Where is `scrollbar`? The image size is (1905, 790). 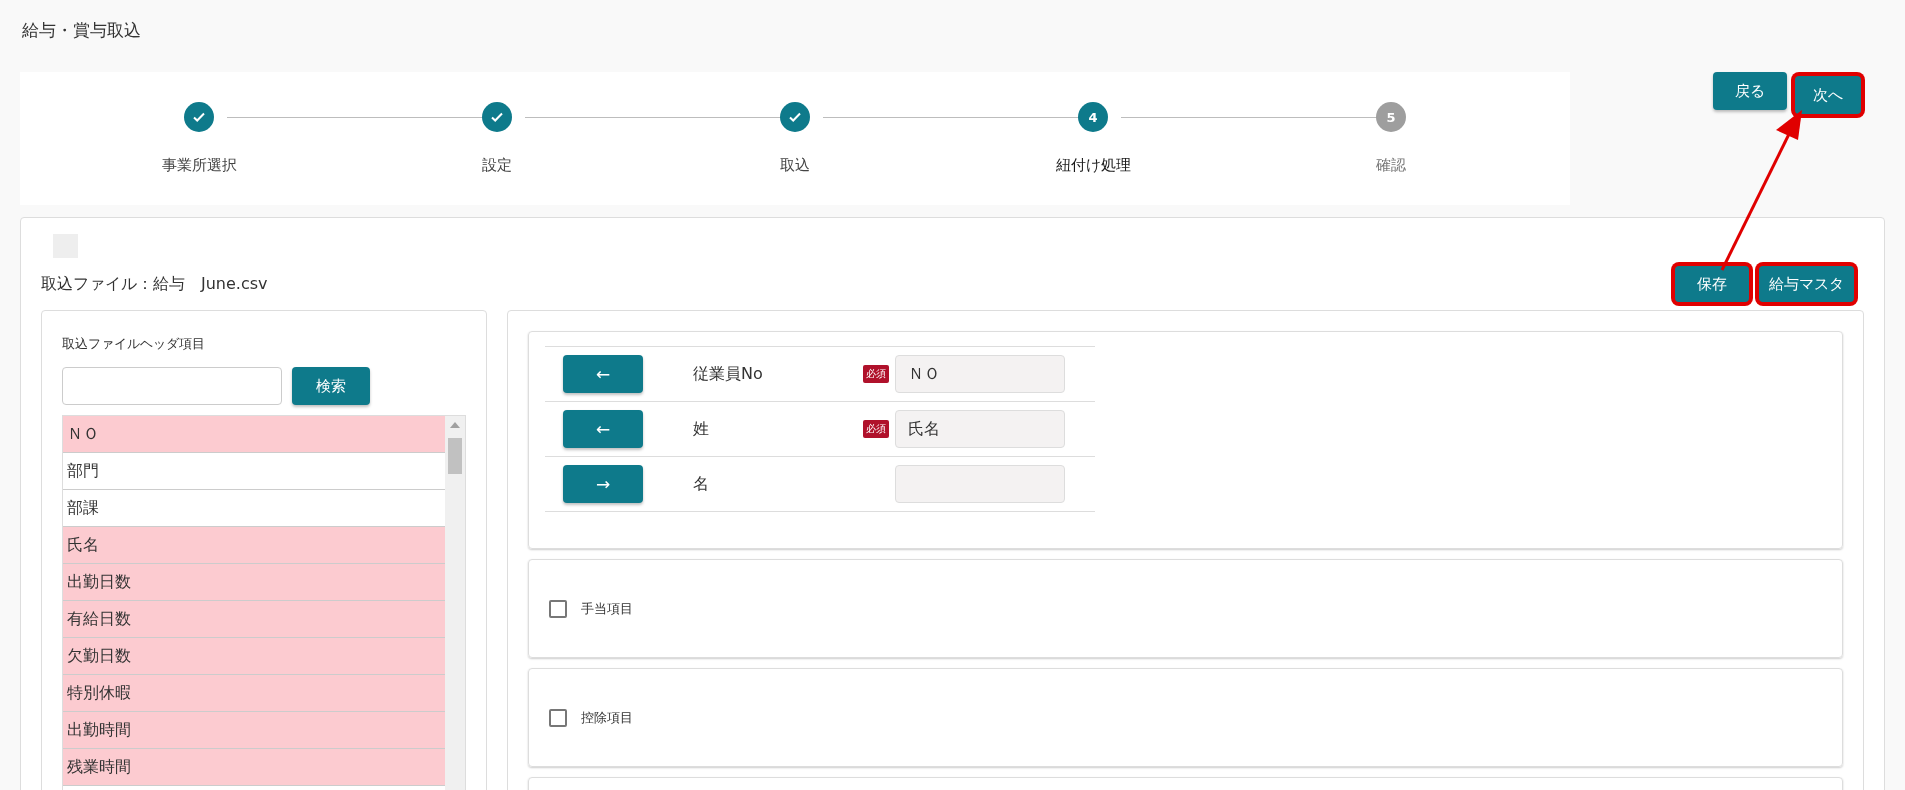 scrollbar is located at coordinates (455, 603).